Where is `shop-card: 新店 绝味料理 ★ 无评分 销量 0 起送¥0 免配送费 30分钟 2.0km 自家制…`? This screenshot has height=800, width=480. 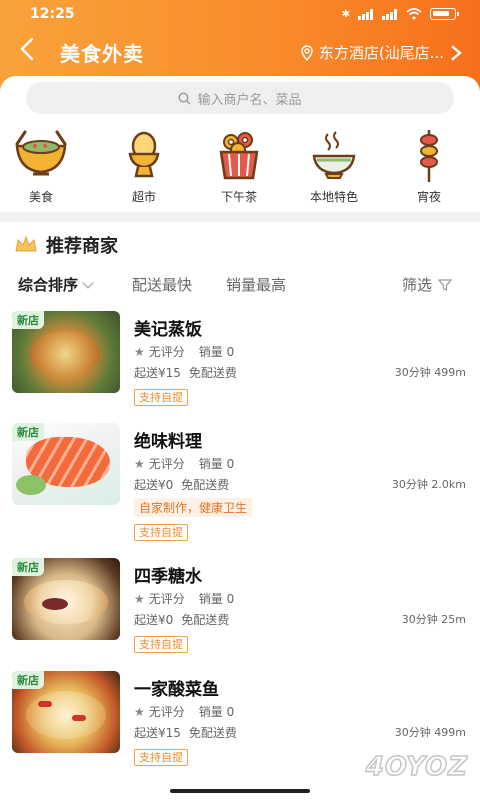
shop-card: 新店 绝味料理 ★ 无评分 销量 0 起送¥0 免配送费 30分钟 2.0km 自家制… is located at coordinates (240, 482).